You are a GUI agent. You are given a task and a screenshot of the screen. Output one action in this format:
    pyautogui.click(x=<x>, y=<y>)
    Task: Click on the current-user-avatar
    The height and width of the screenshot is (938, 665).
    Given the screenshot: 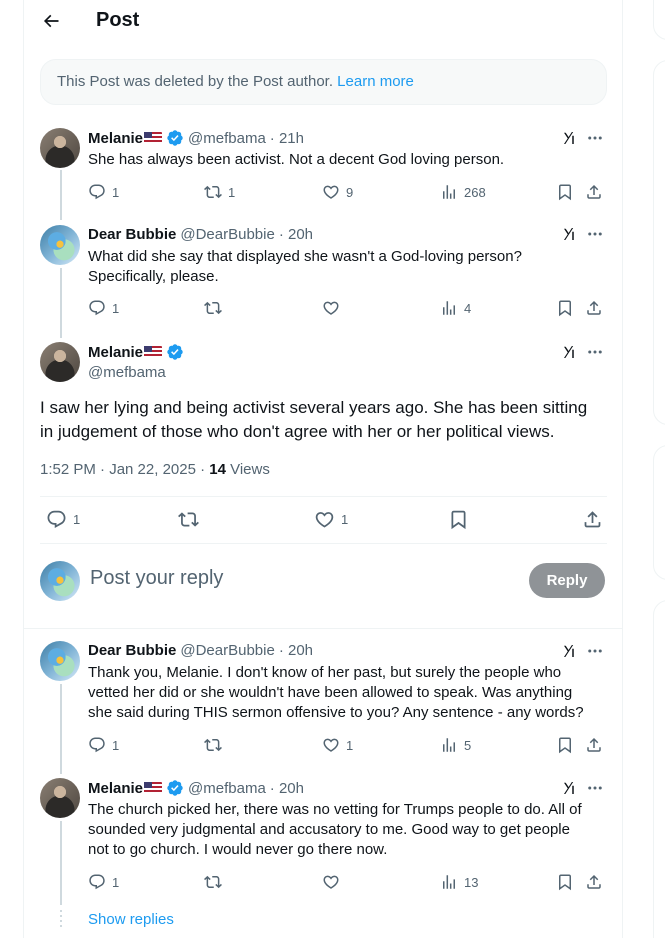 What is the action you would take?
    pyautogui.click(x=60, y=581)
    